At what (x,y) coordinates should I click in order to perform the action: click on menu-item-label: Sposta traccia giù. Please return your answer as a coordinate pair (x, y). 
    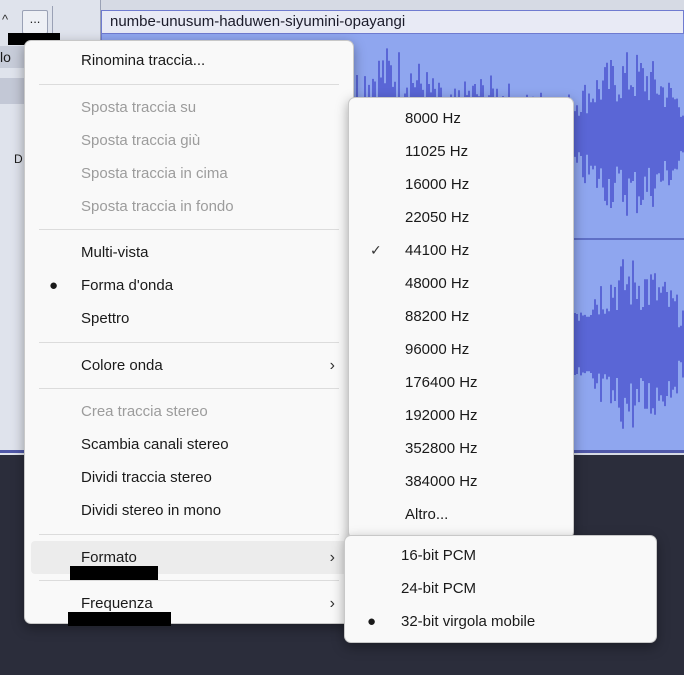
    Looking at the image, I should click on (141, 140).